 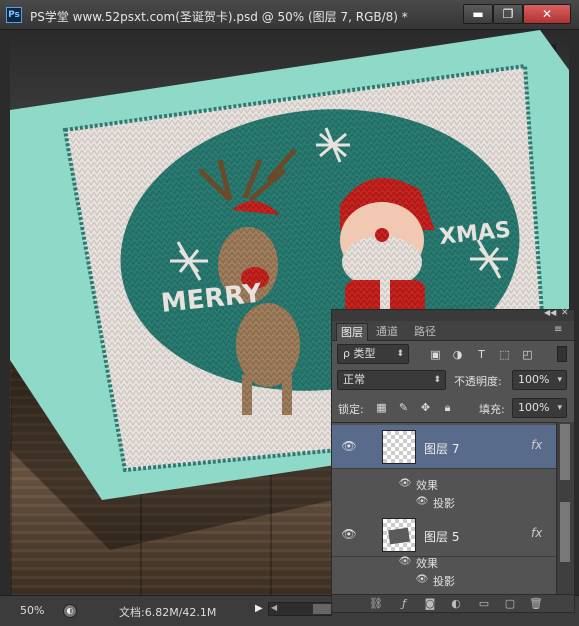 I want to click on shape-filter-icon: ⬚, so click(x=504, y=354).